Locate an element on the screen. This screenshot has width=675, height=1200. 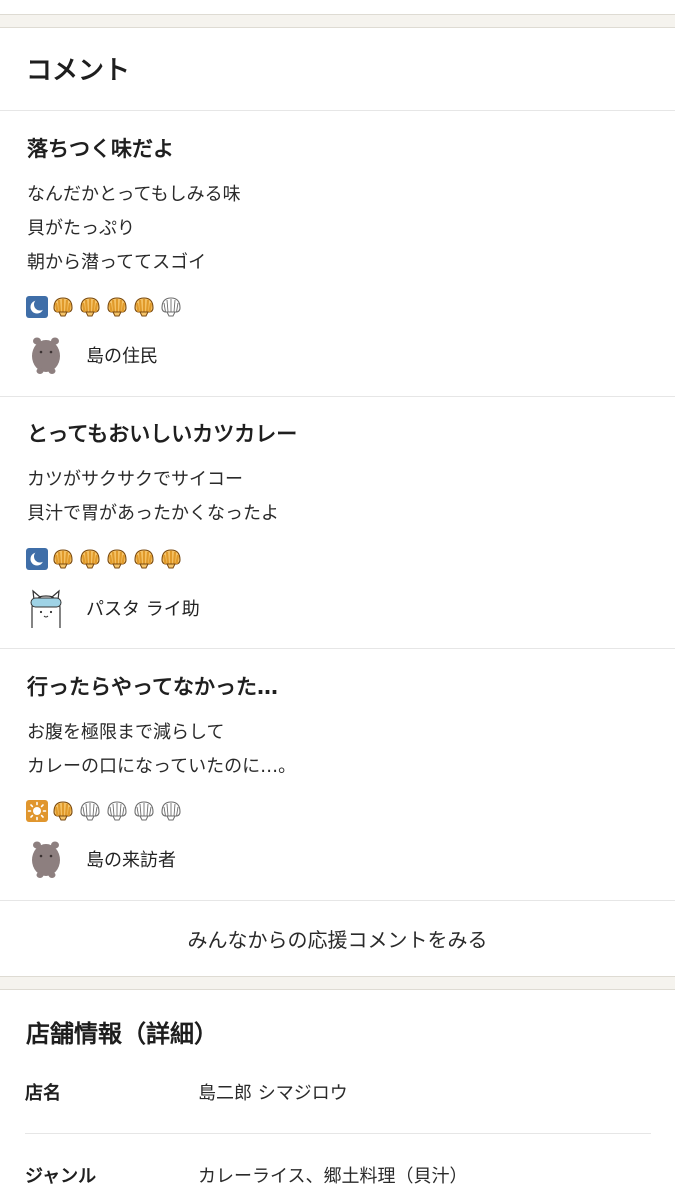
comment-author: 島の住民 is located at coordinates (92, 355).